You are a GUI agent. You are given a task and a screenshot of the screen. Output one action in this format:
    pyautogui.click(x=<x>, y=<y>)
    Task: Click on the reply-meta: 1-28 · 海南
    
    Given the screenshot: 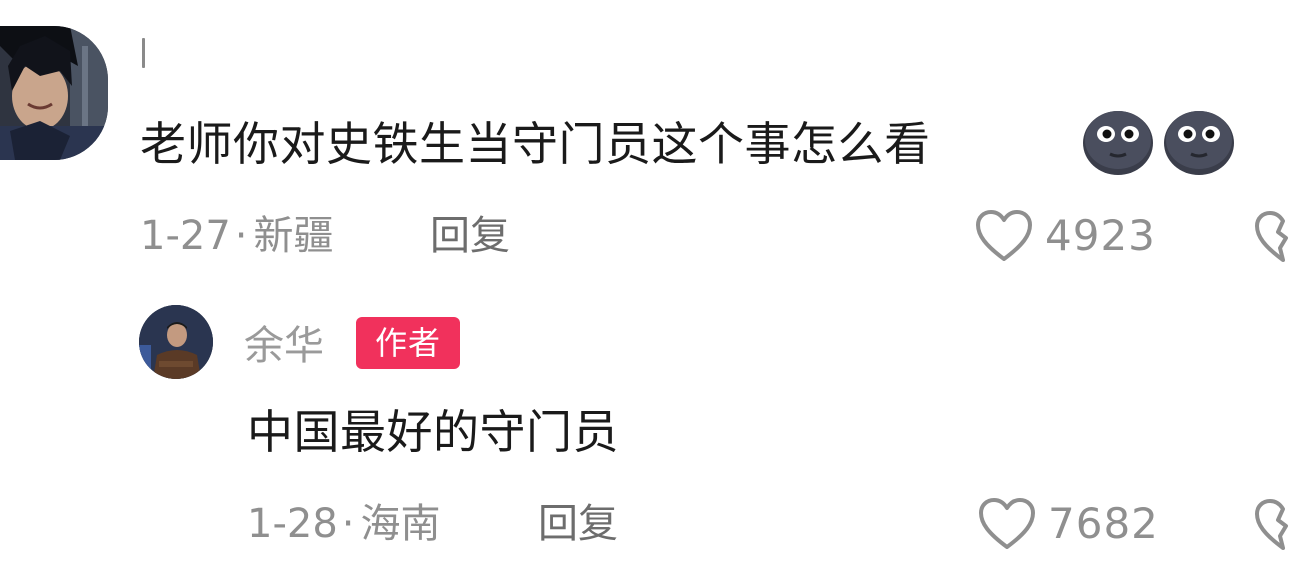 What is the action you would take?
    pyautogui.click(x=344, y=524)
    